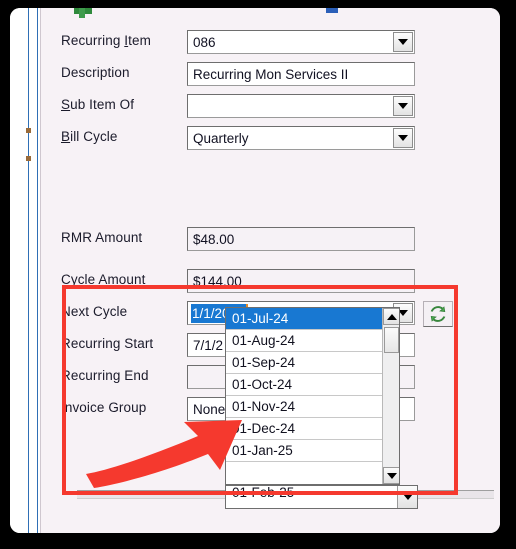 This screenshot has height=549, width=516. I want to click on dropdown-item: 01-Nov-24, so click(312, 407).